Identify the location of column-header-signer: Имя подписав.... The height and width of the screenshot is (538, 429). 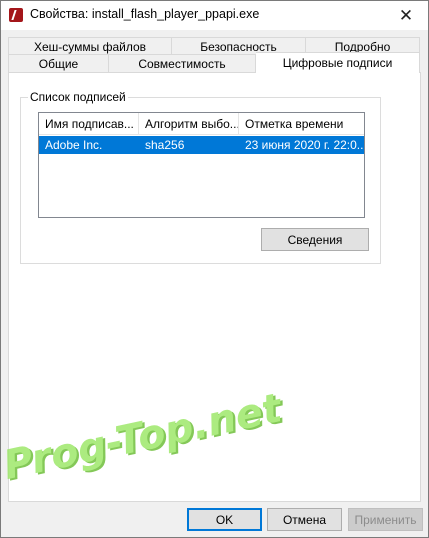
(89, 124).